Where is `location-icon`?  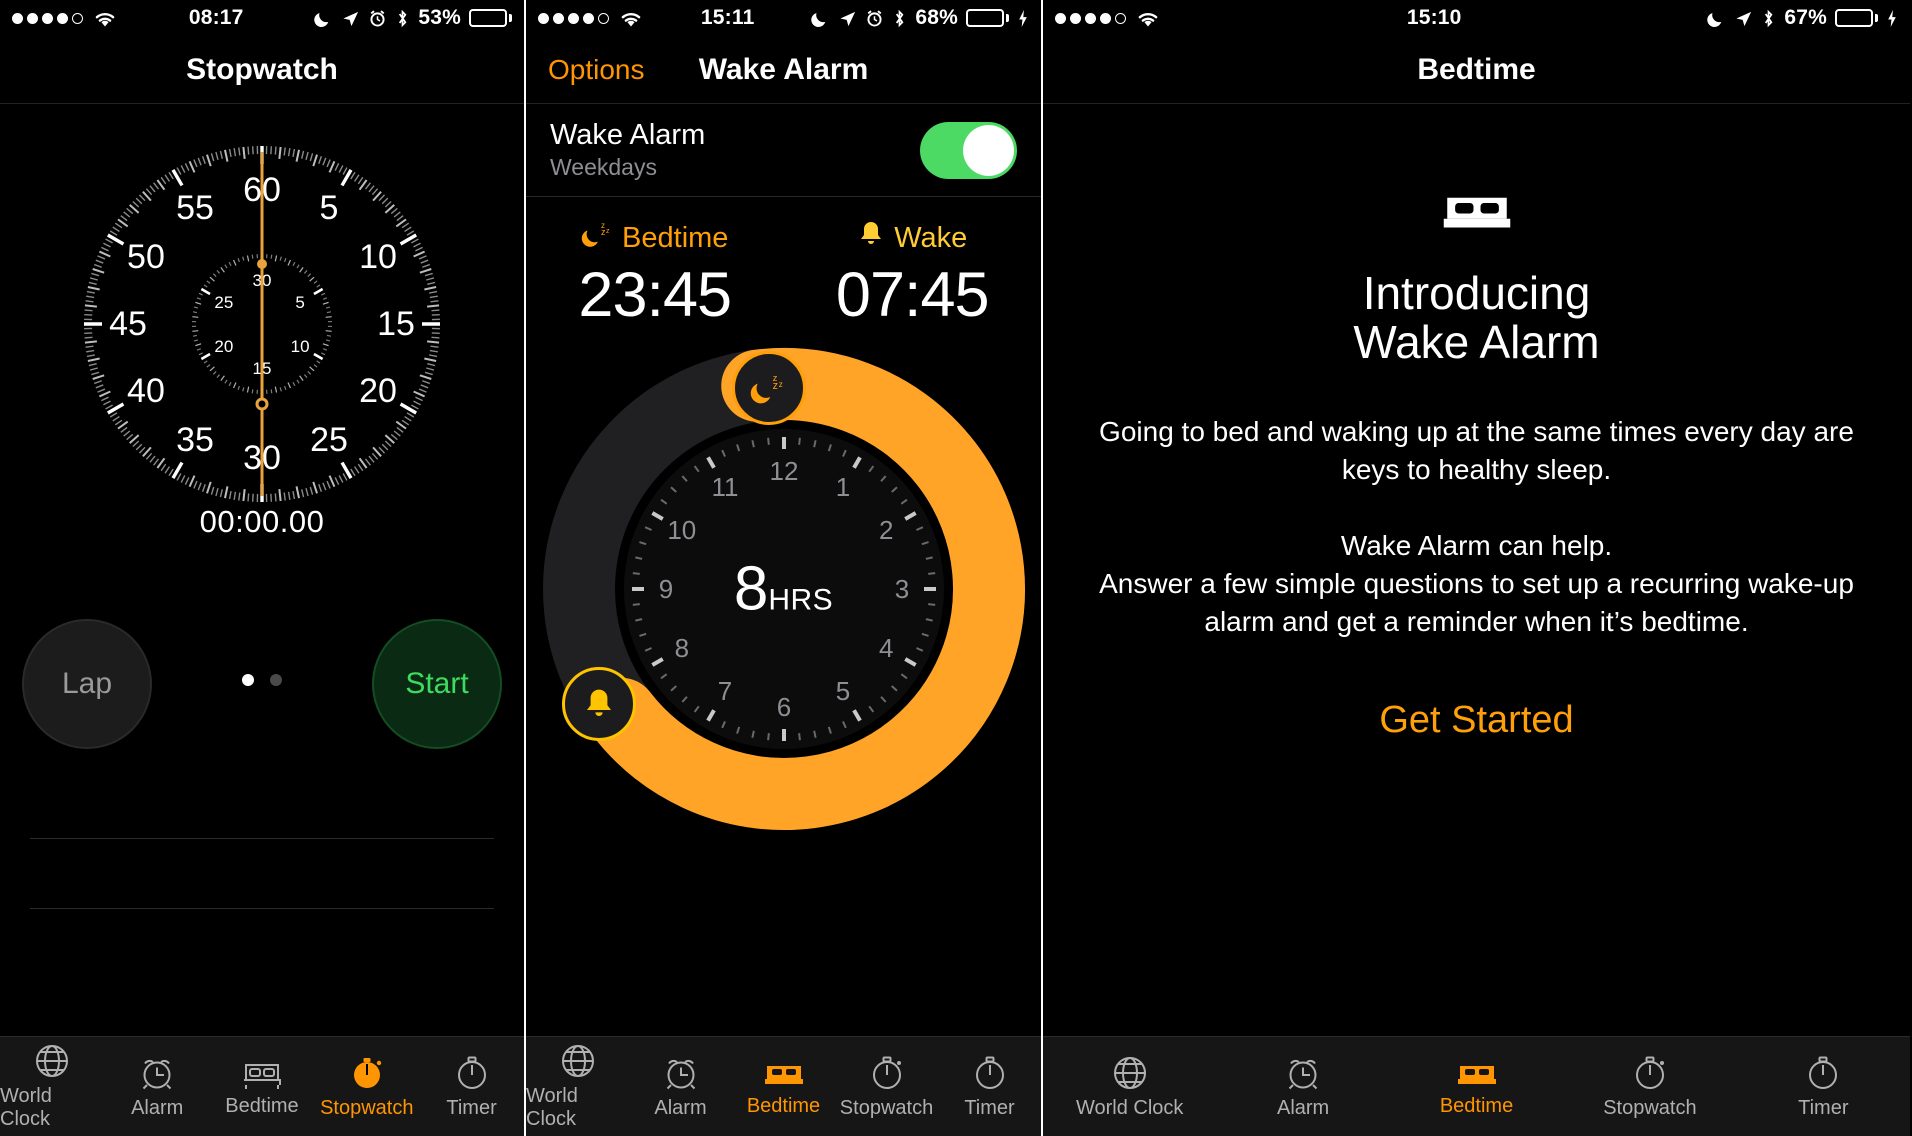
location-icon is located at coordinates (350, 18).